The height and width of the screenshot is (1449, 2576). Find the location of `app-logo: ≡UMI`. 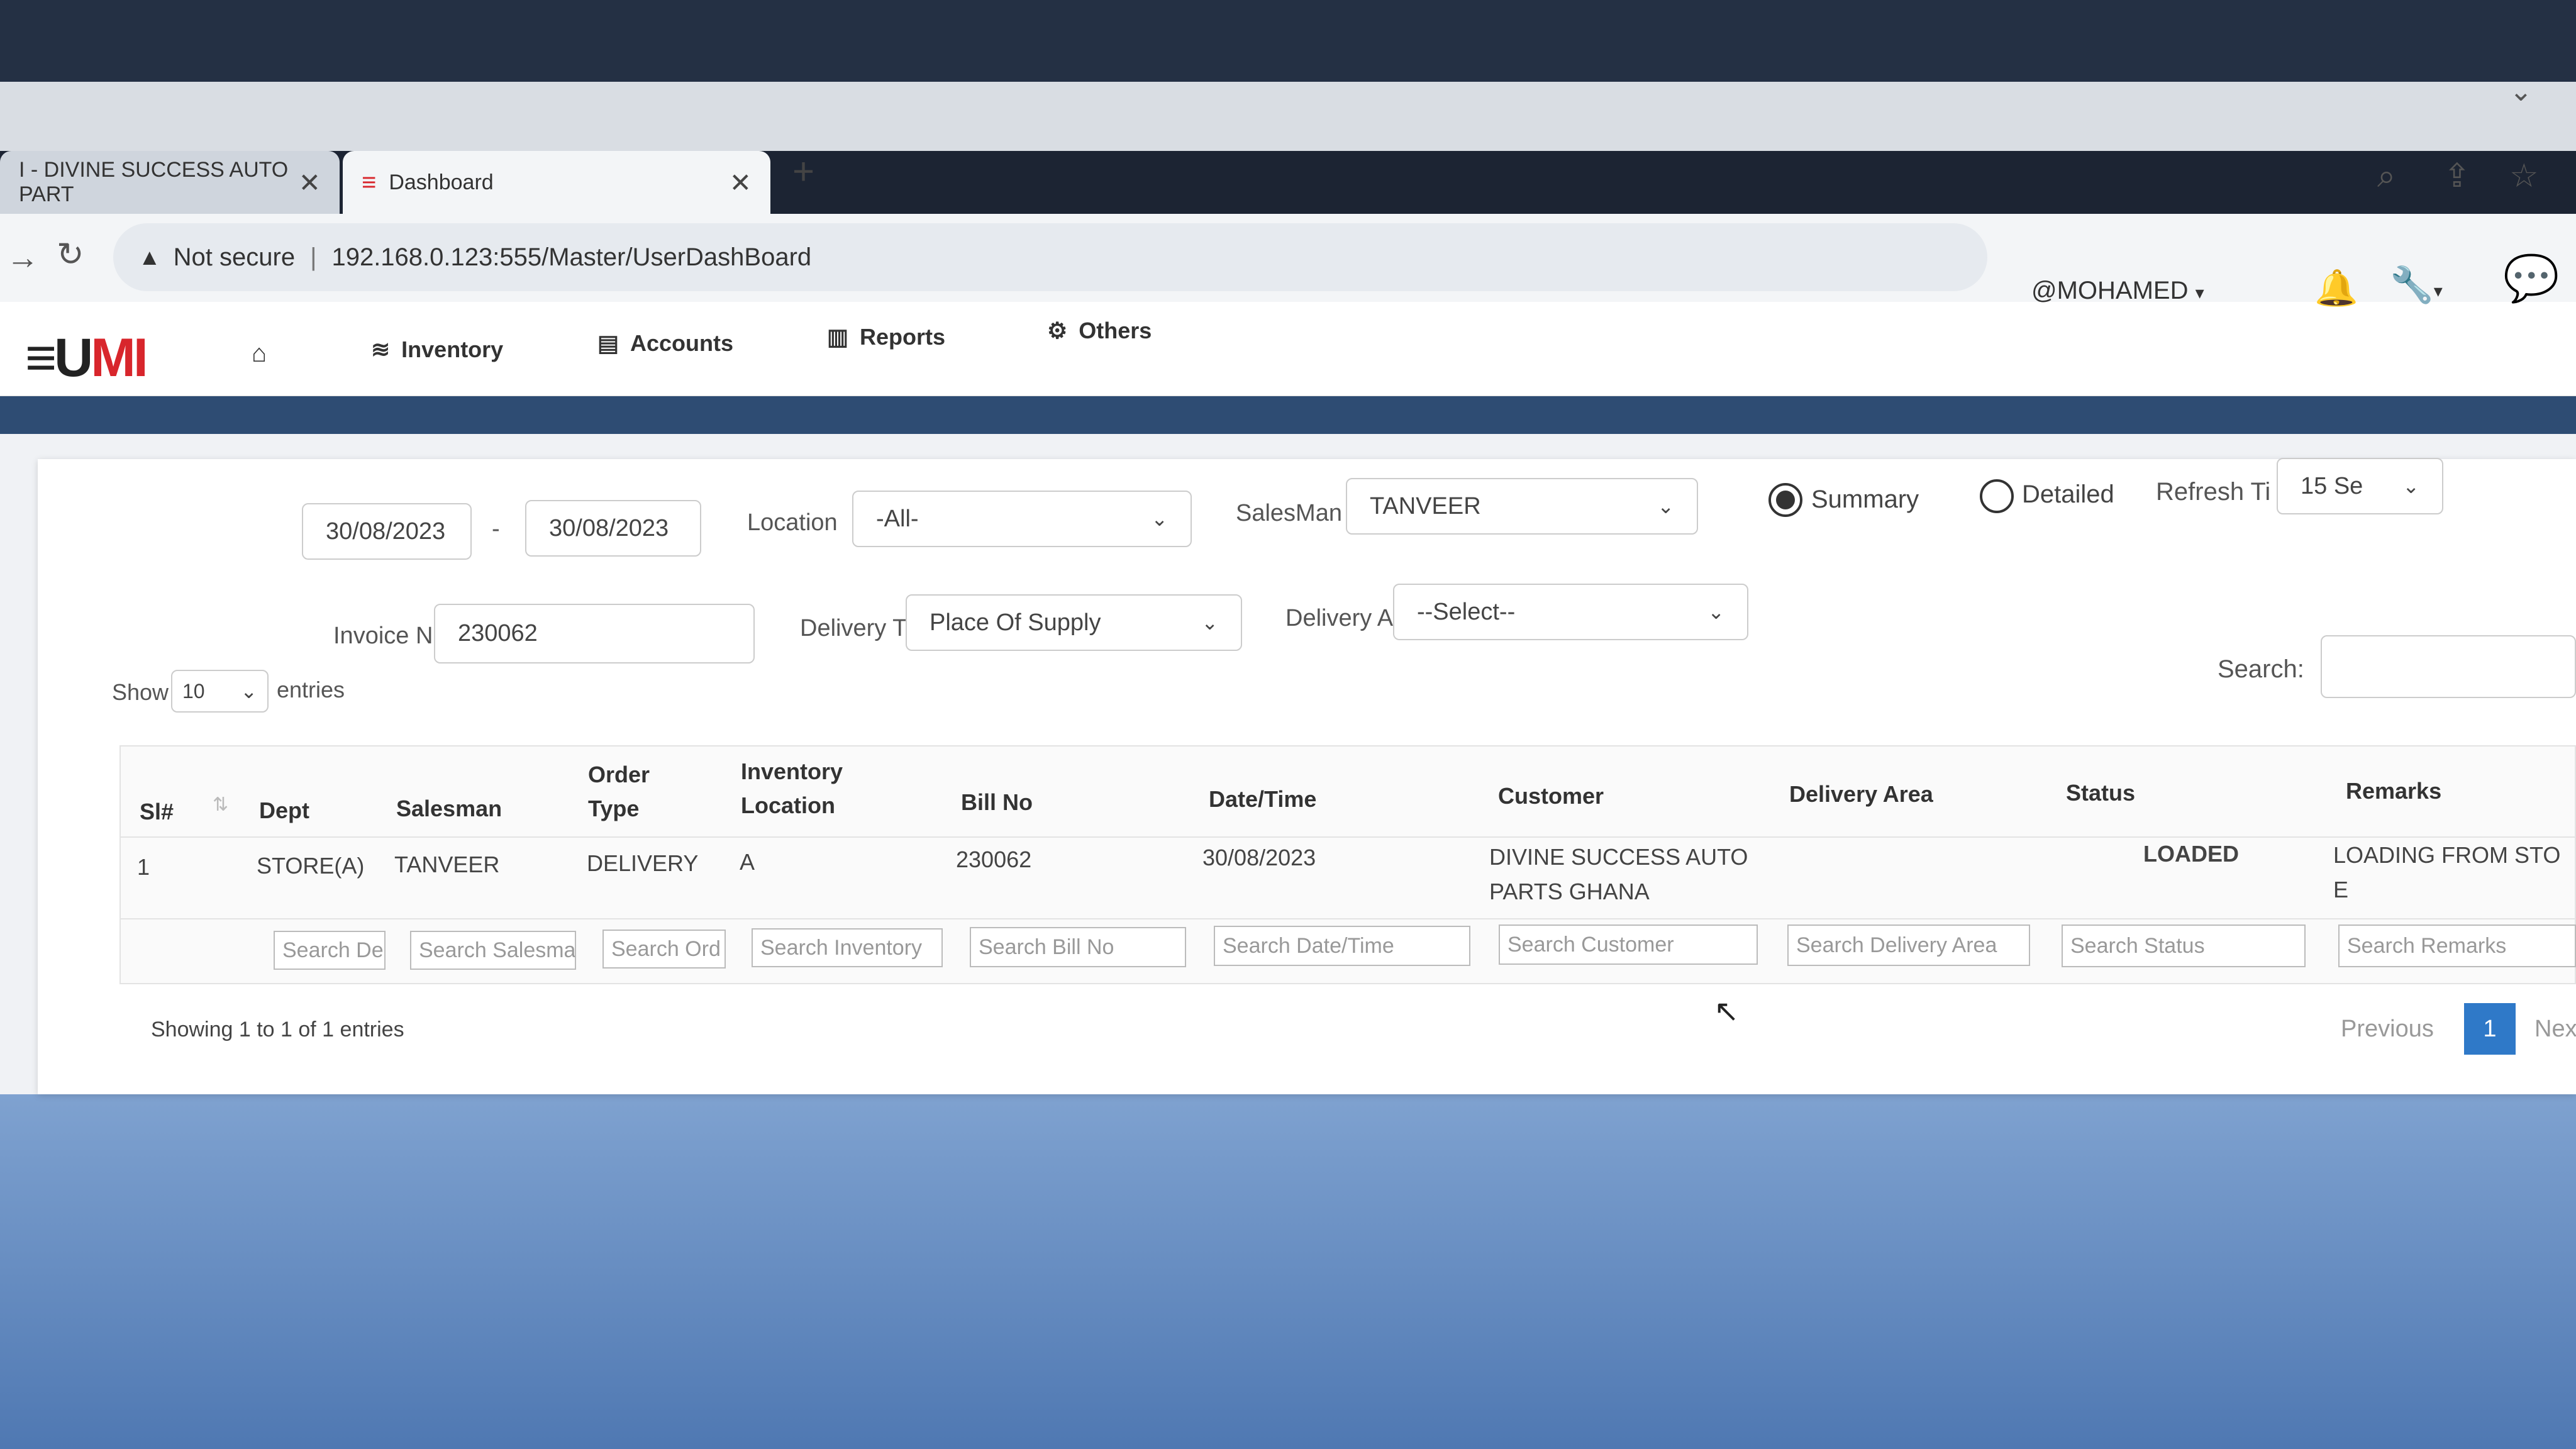

app-logo: ≡UMI is located at coordinates (86, 358).